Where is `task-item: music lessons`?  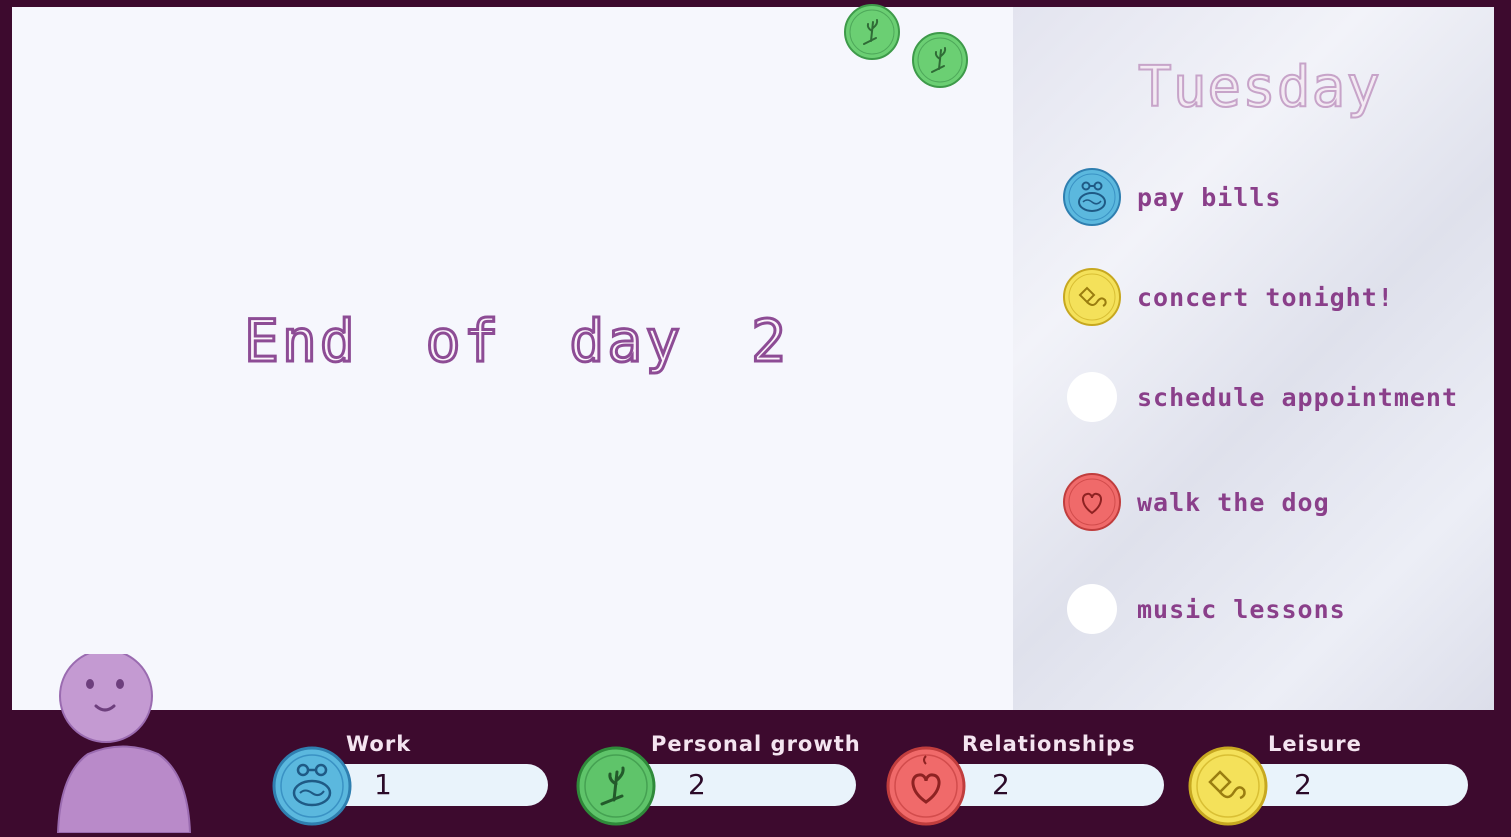
task-item: music lessons is located at coordinates (1204, 609).